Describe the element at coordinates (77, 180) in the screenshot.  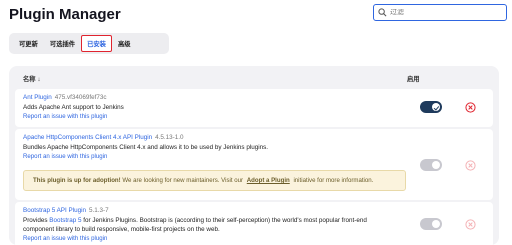
I see `adoption-title: This plugin is up for adoption!` at that location.